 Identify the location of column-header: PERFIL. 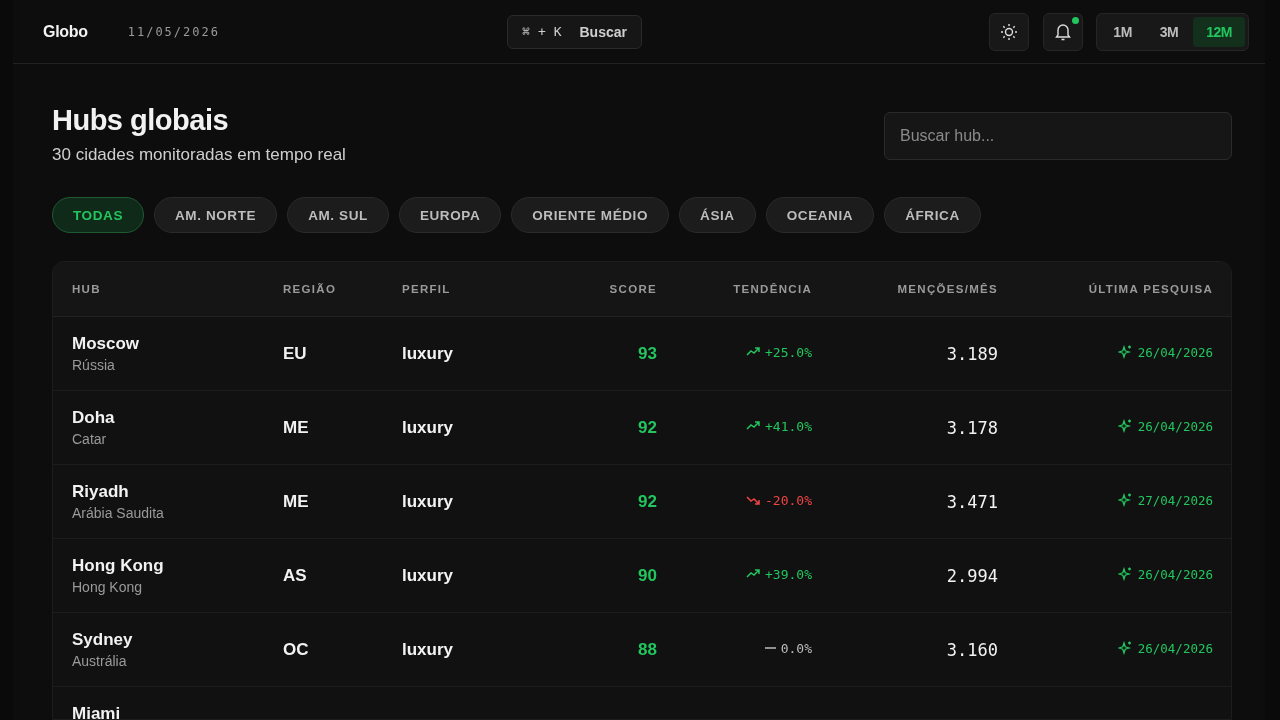
(472, 289).